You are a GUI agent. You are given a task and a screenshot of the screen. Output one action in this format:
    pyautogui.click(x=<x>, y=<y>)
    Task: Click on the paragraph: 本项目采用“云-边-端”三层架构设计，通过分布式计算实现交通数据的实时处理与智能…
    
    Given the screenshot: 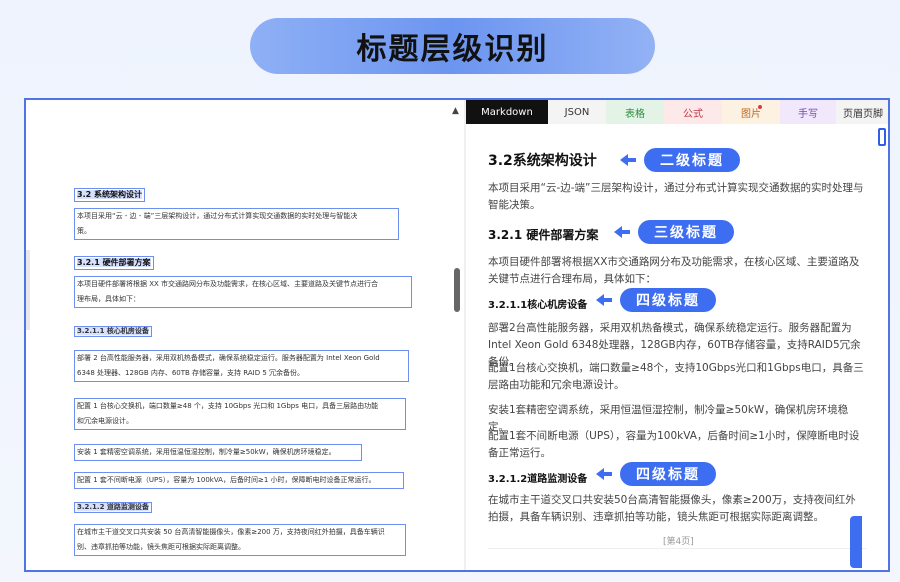 What is the action you would take?
    pyautogui.click(x=676, y=196)
    